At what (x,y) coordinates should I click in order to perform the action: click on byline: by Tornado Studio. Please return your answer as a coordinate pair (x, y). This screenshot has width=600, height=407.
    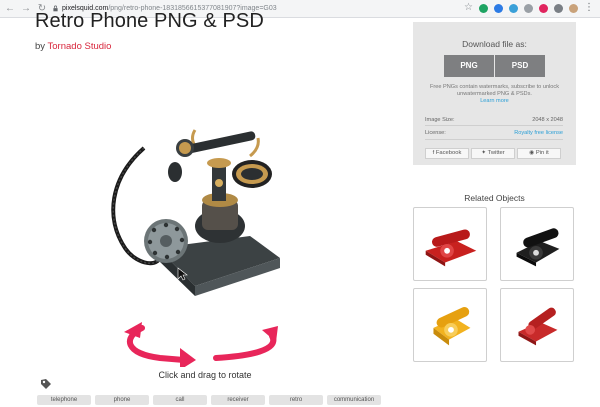
    Looking at the image, I should click on (73, 46).